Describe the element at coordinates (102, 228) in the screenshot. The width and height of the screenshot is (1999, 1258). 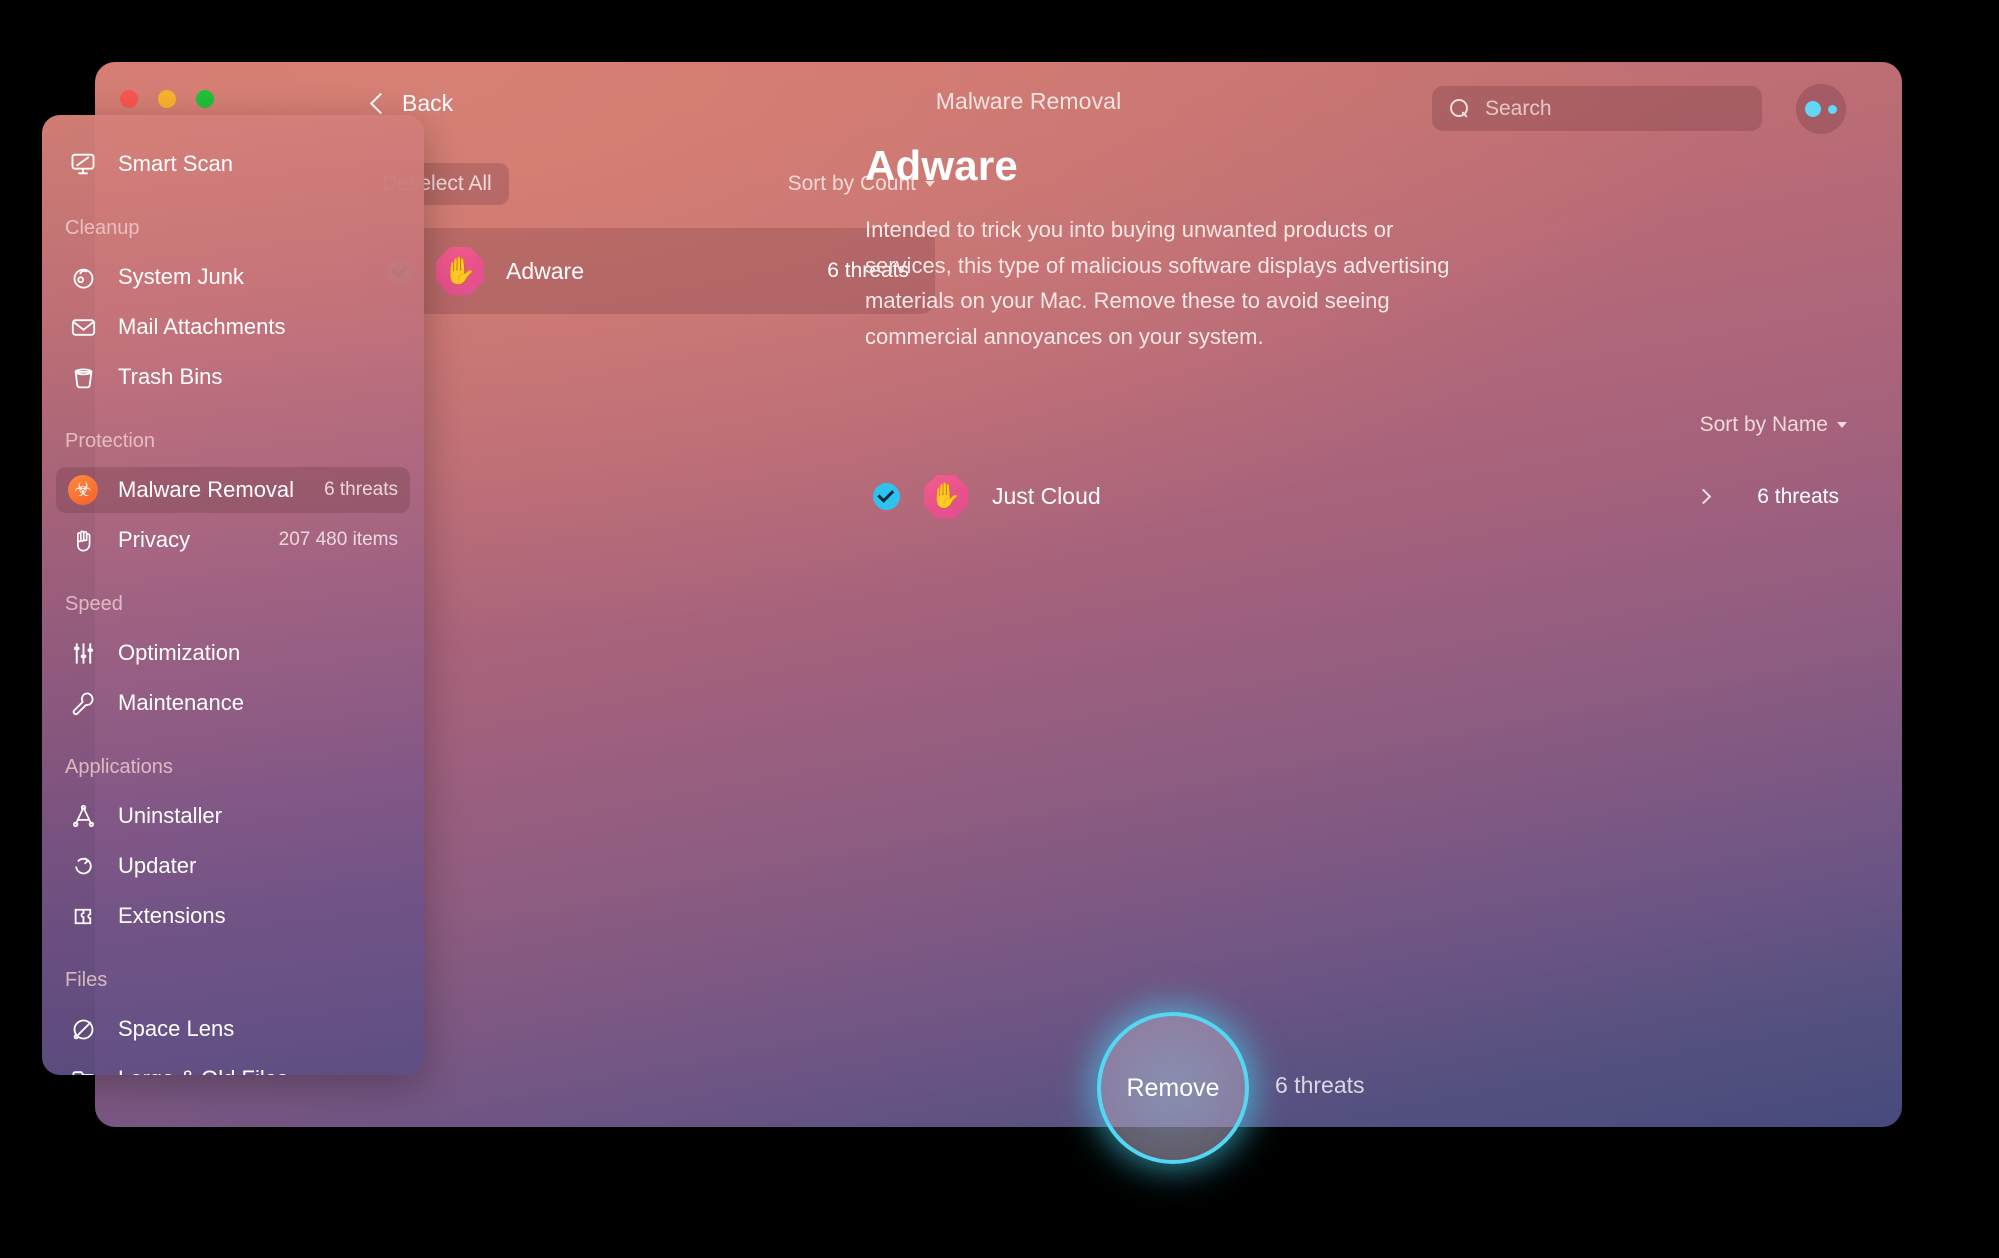
I see `sidebar-section-cleanup: Cleanup` at that location.